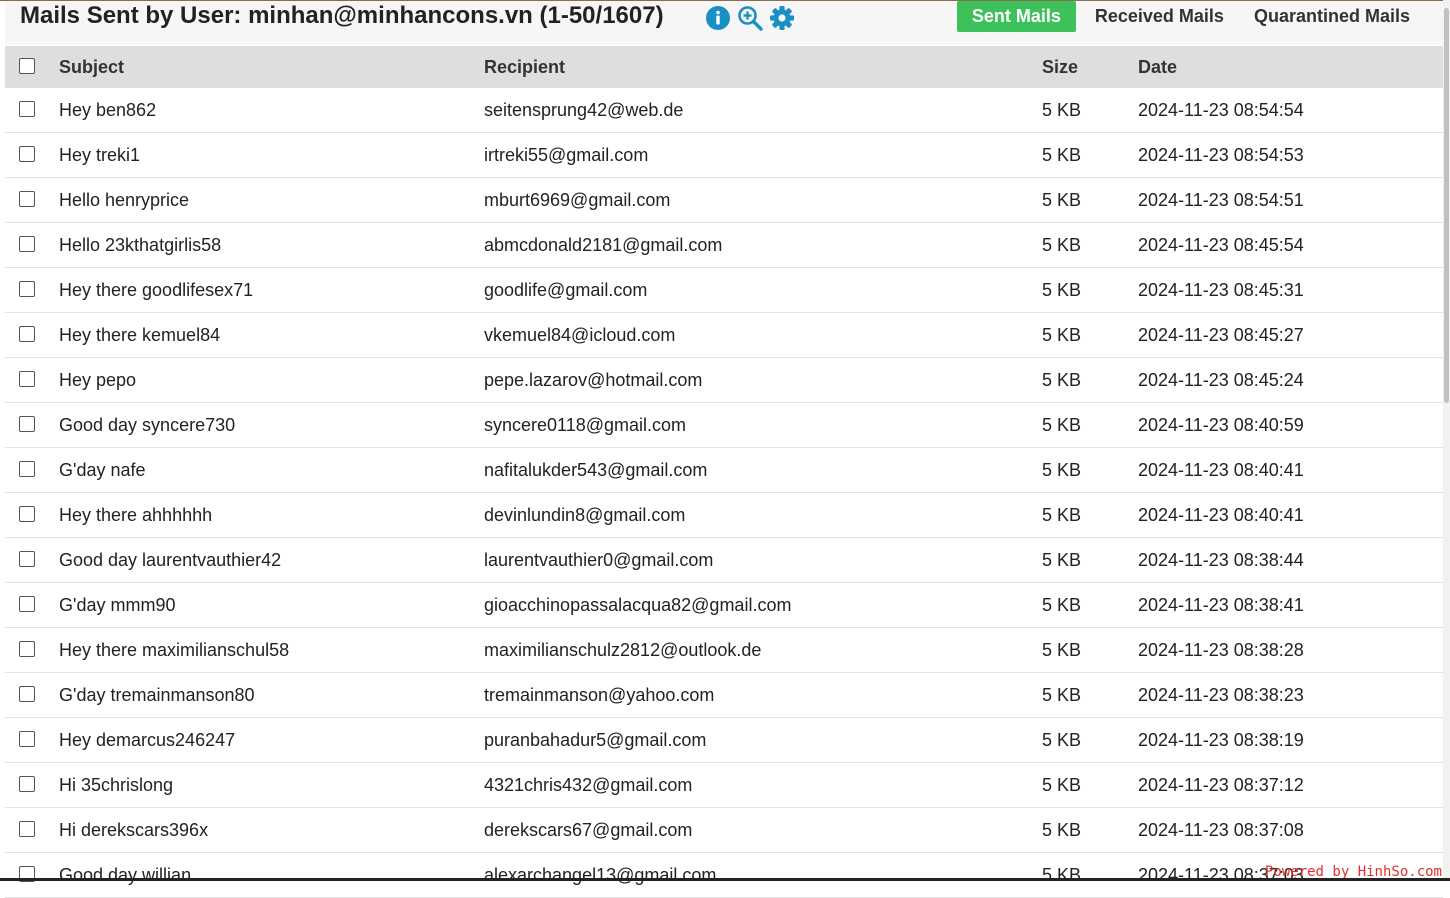 This screenshot has width=1450, height=898. Describe the element at coordinates (271, 695) in the screenshot. I see `subject-cell: G'day tremainmanson80` at that location.